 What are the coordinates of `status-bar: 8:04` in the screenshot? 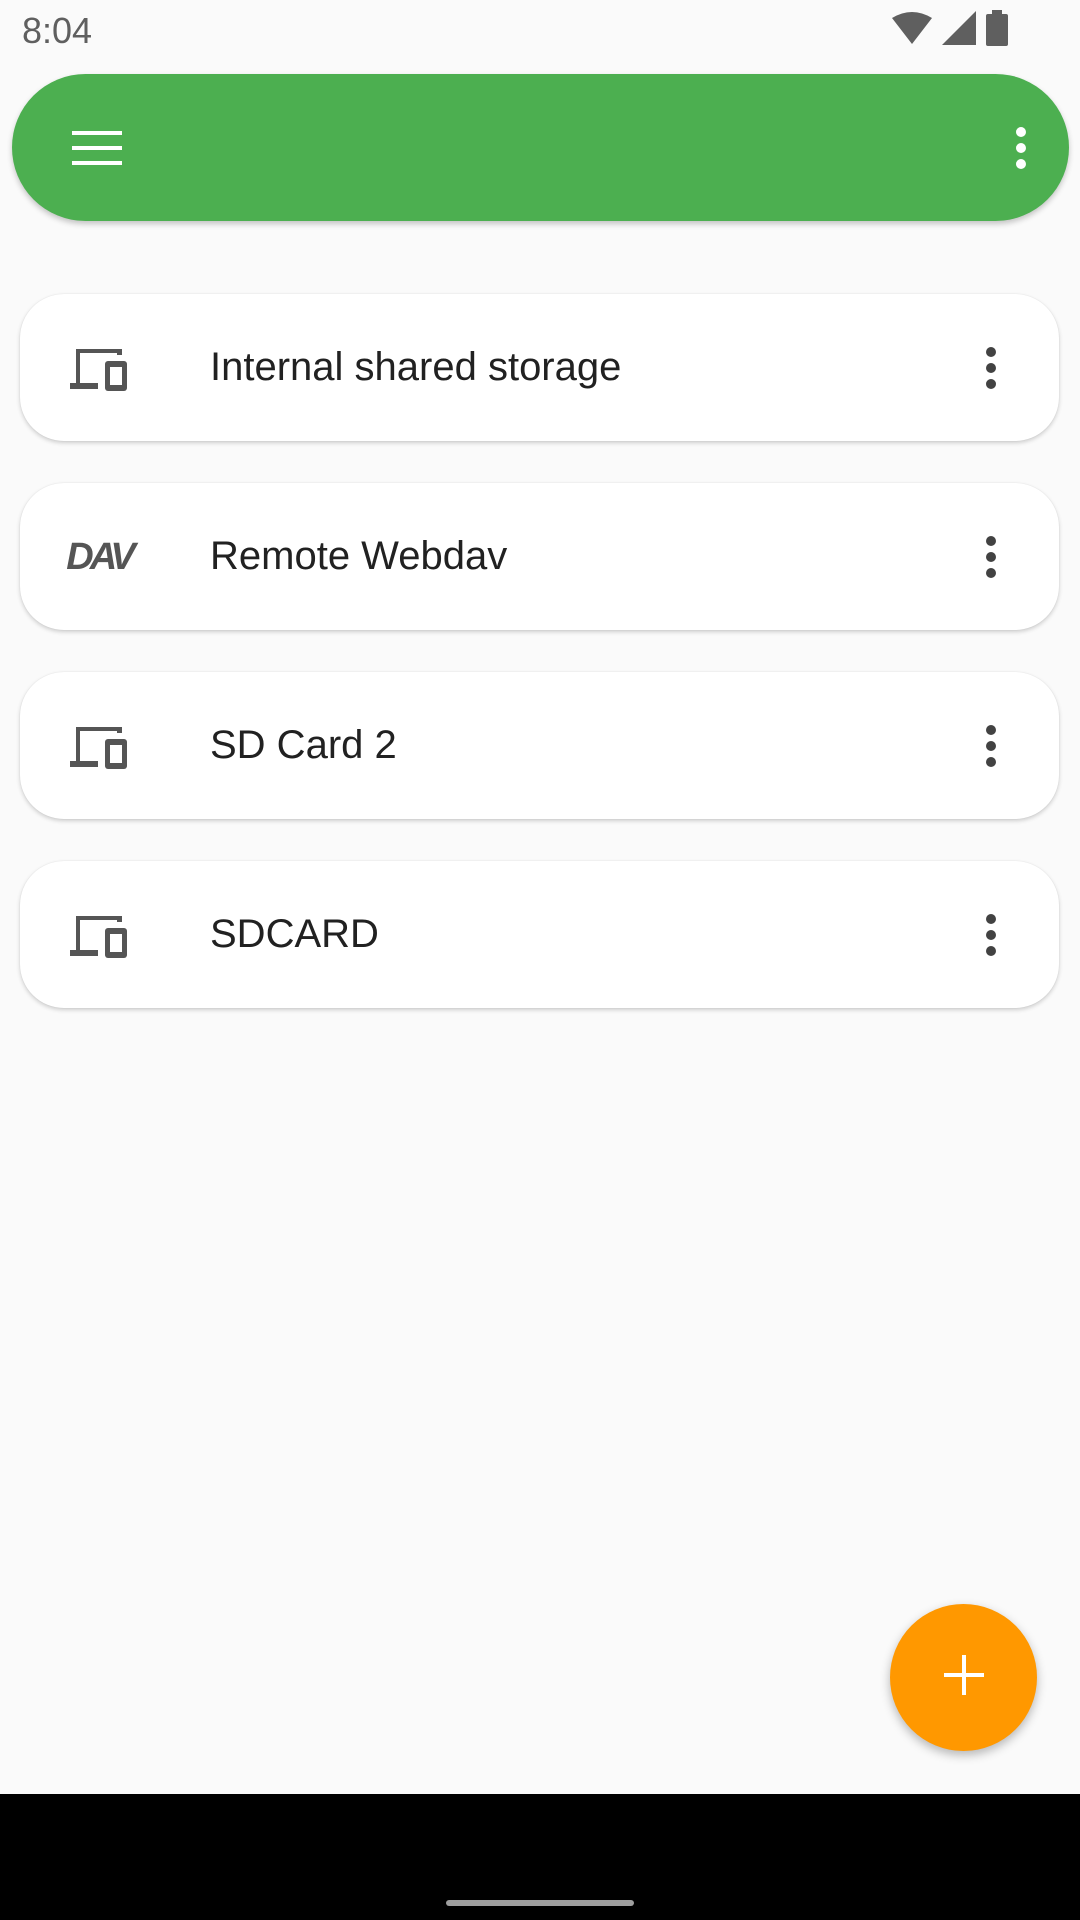 It's located at (540, 32).